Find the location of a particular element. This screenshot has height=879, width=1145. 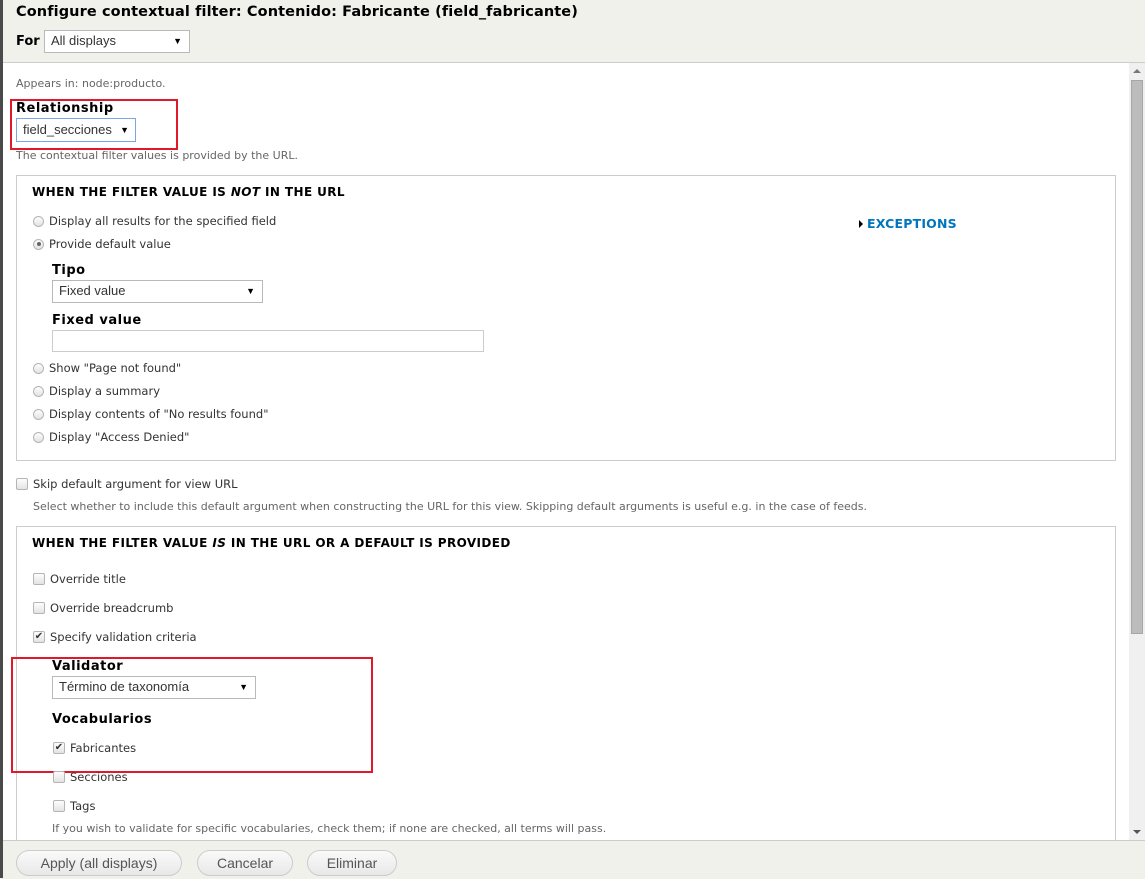

cancel-button: Cancelar is located at coordinates (245, 863).